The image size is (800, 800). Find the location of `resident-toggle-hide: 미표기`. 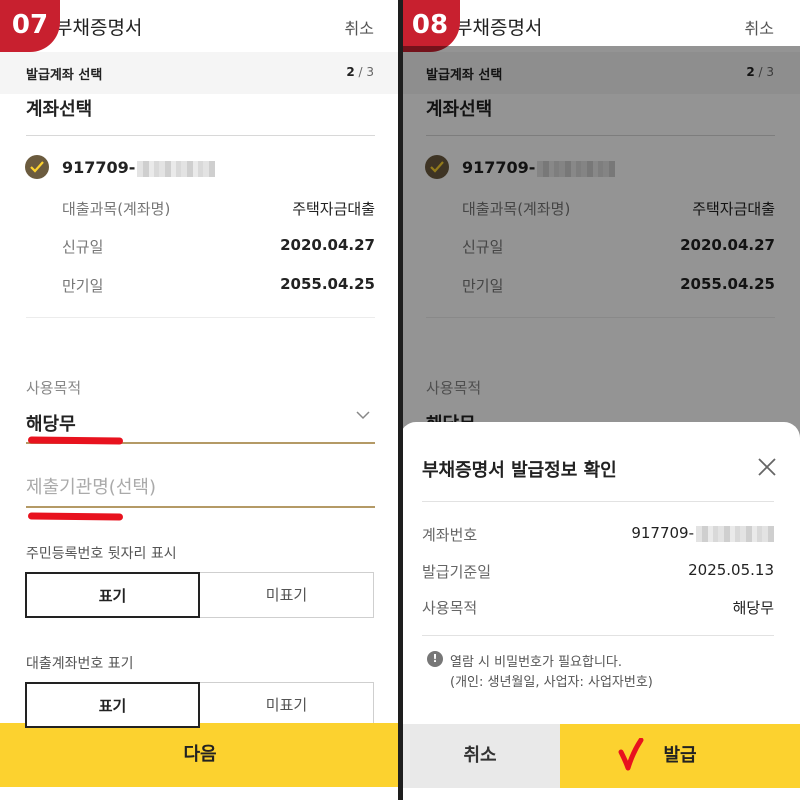

resident-toggle-hide: 미표기 is located at coordinates (286, 595).